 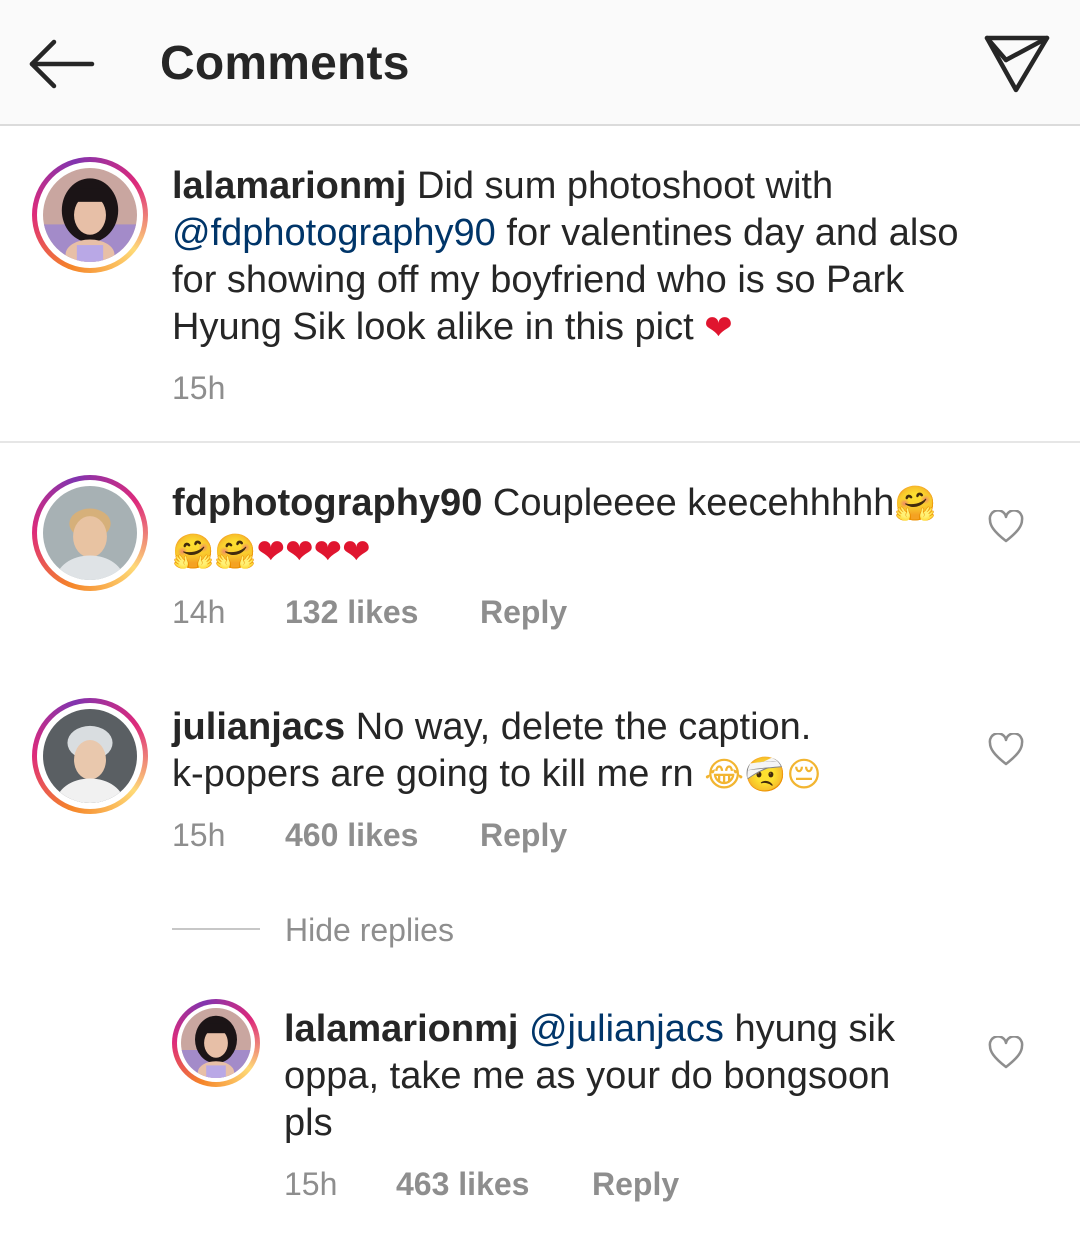 I want to click on caption-divider, so click(x=540, y=442).